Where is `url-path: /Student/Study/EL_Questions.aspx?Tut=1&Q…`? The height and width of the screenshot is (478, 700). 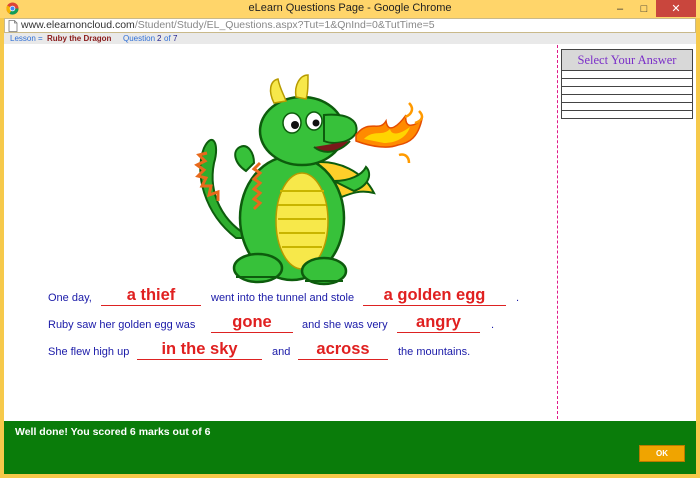 url-path: /Student/Study/EL_Questions.aspx?Tut=1&Q… is located at coordinates (284, 25).